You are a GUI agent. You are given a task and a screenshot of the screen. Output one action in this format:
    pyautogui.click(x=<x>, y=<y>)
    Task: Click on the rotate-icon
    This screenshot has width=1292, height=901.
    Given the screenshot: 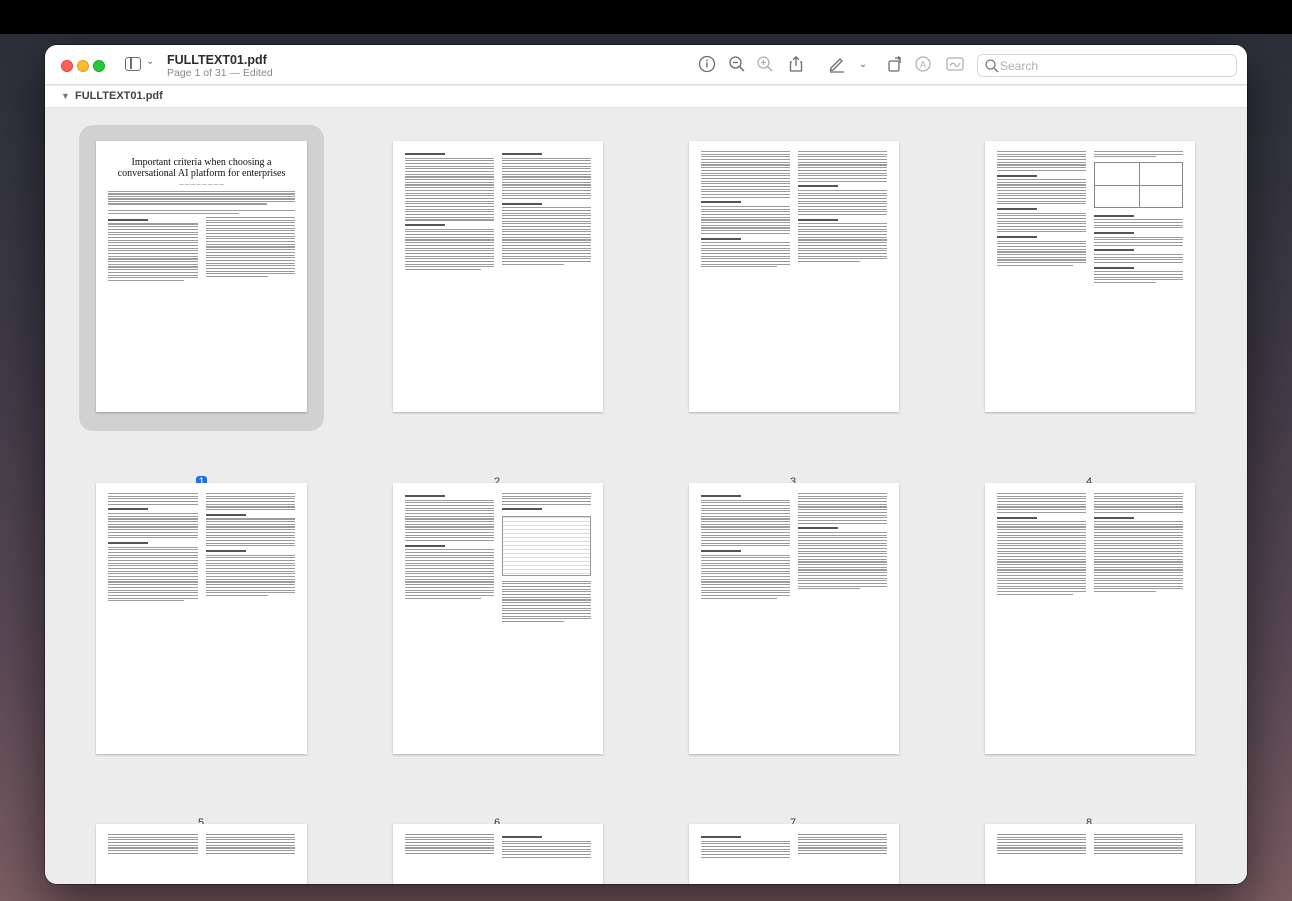 What is the action you would take?
    pyautogui.click(x=895, y=65)
    